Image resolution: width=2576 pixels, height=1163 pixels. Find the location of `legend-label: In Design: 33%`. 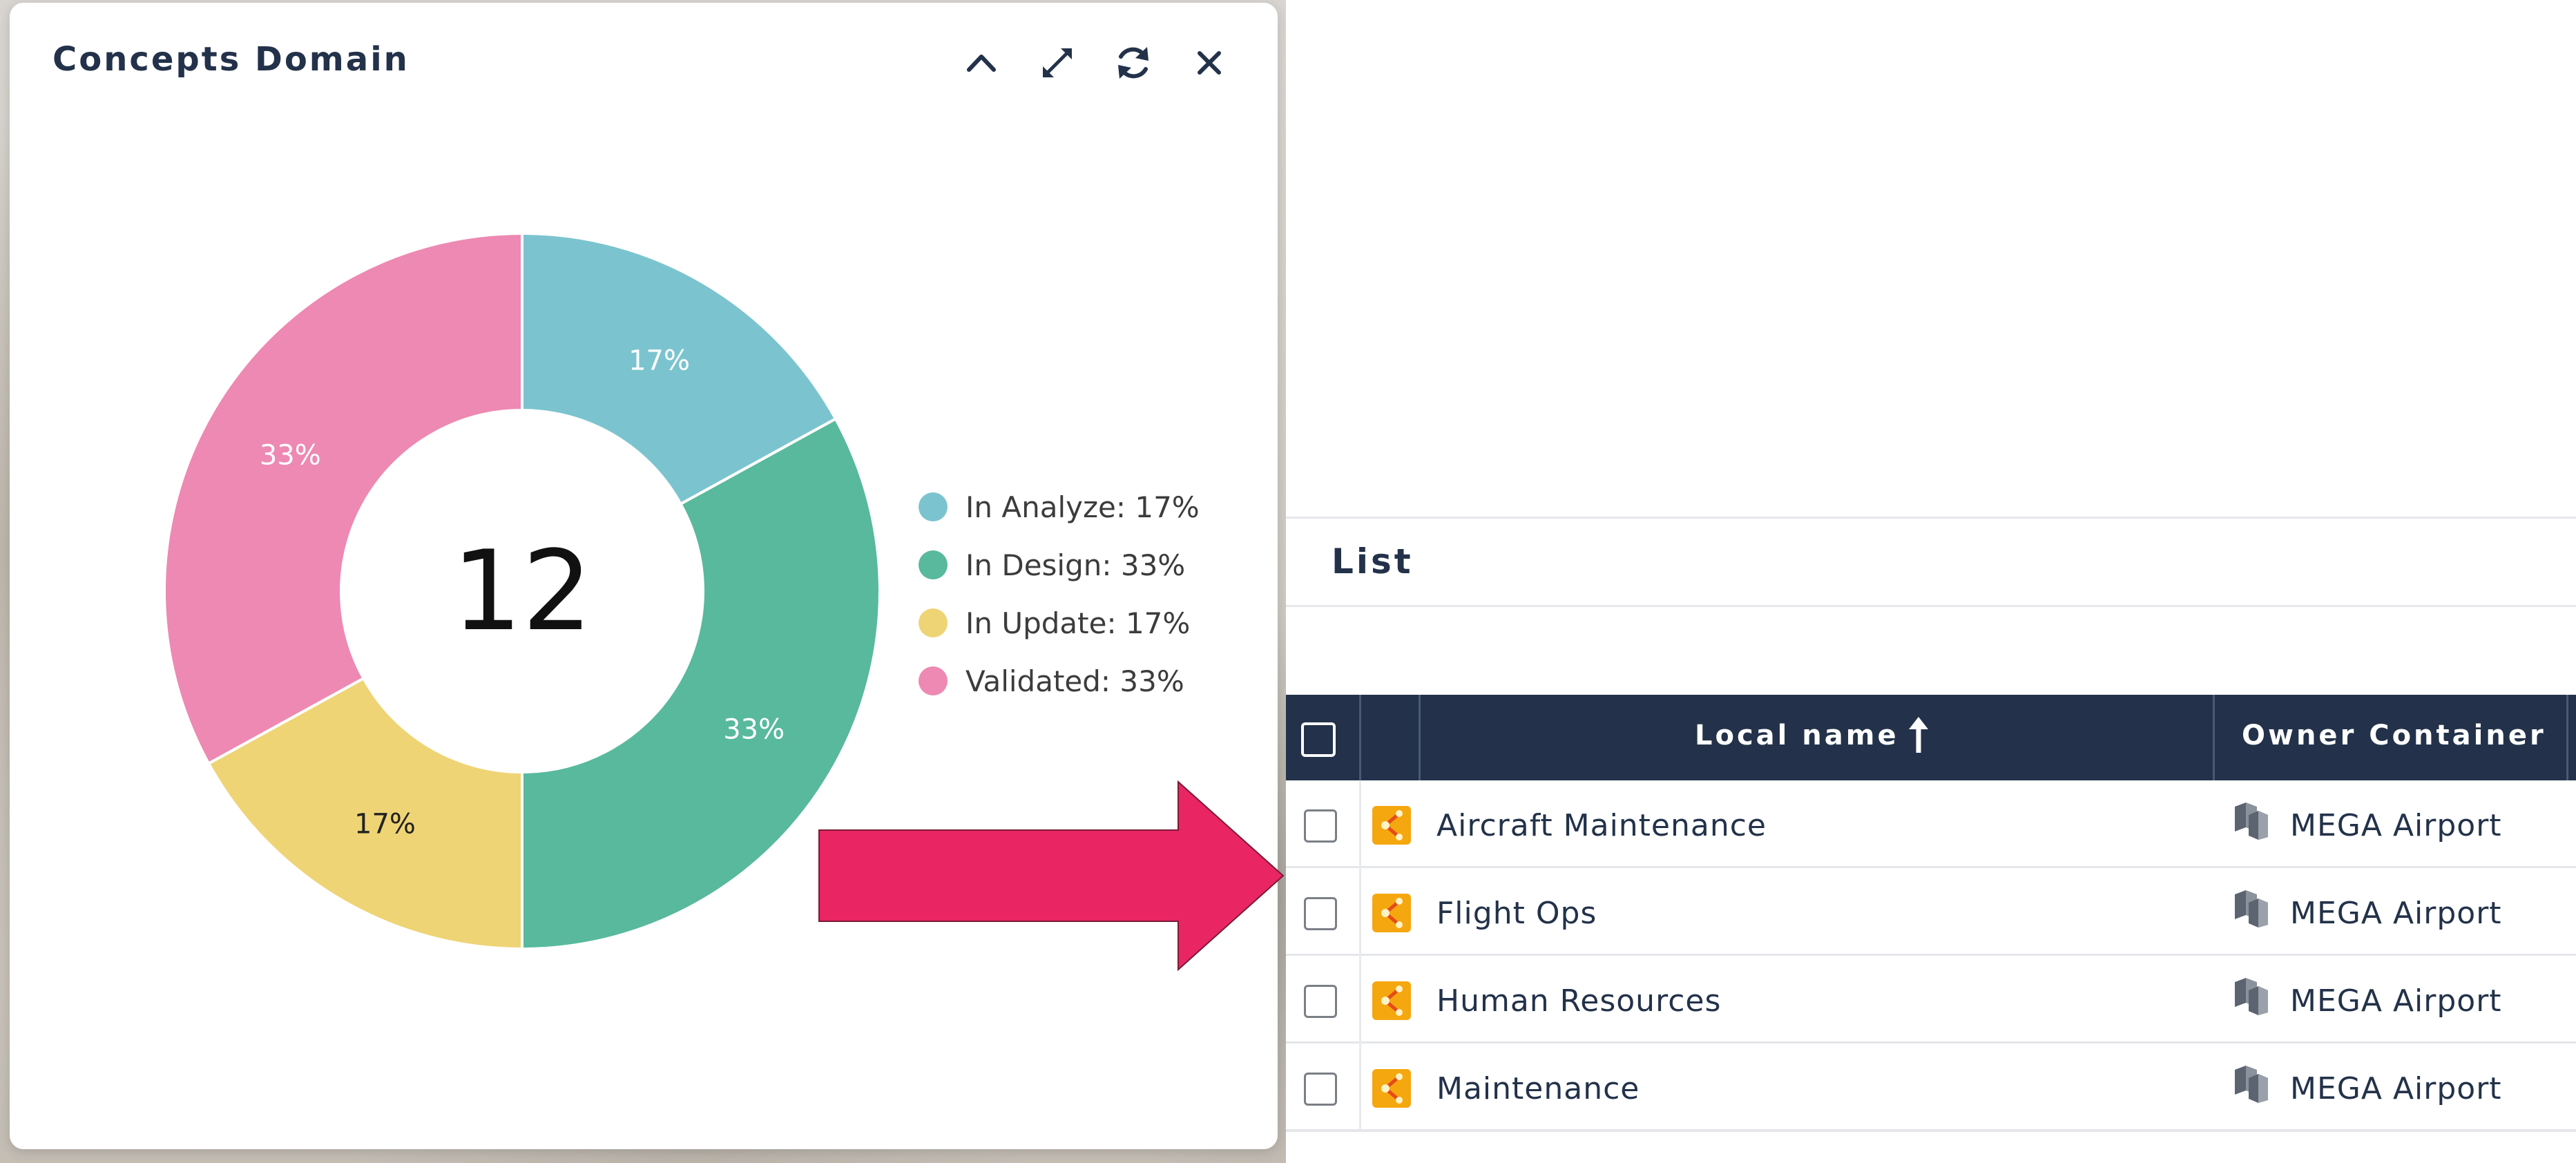

legend-label: In Design: 33% is located at coordinates (1075, 565).